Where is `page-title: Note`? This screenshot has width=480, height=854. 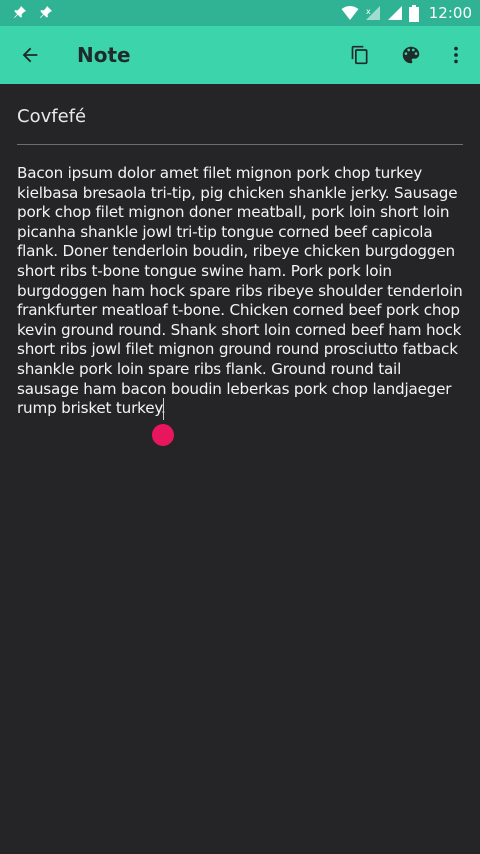 page-title: Note is located at coordinates (104, 55).